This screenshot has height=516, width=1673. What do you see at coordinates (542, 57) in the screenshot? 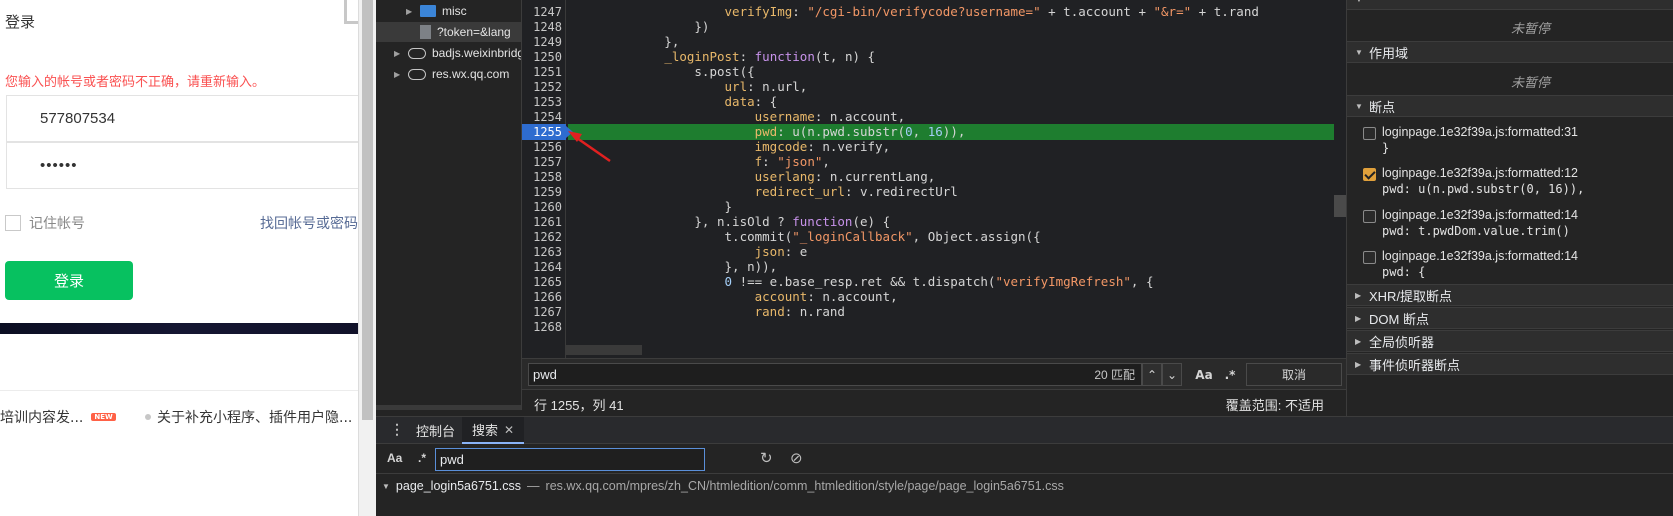
I see `line-number: 1250` at bounding box center [542, 57].